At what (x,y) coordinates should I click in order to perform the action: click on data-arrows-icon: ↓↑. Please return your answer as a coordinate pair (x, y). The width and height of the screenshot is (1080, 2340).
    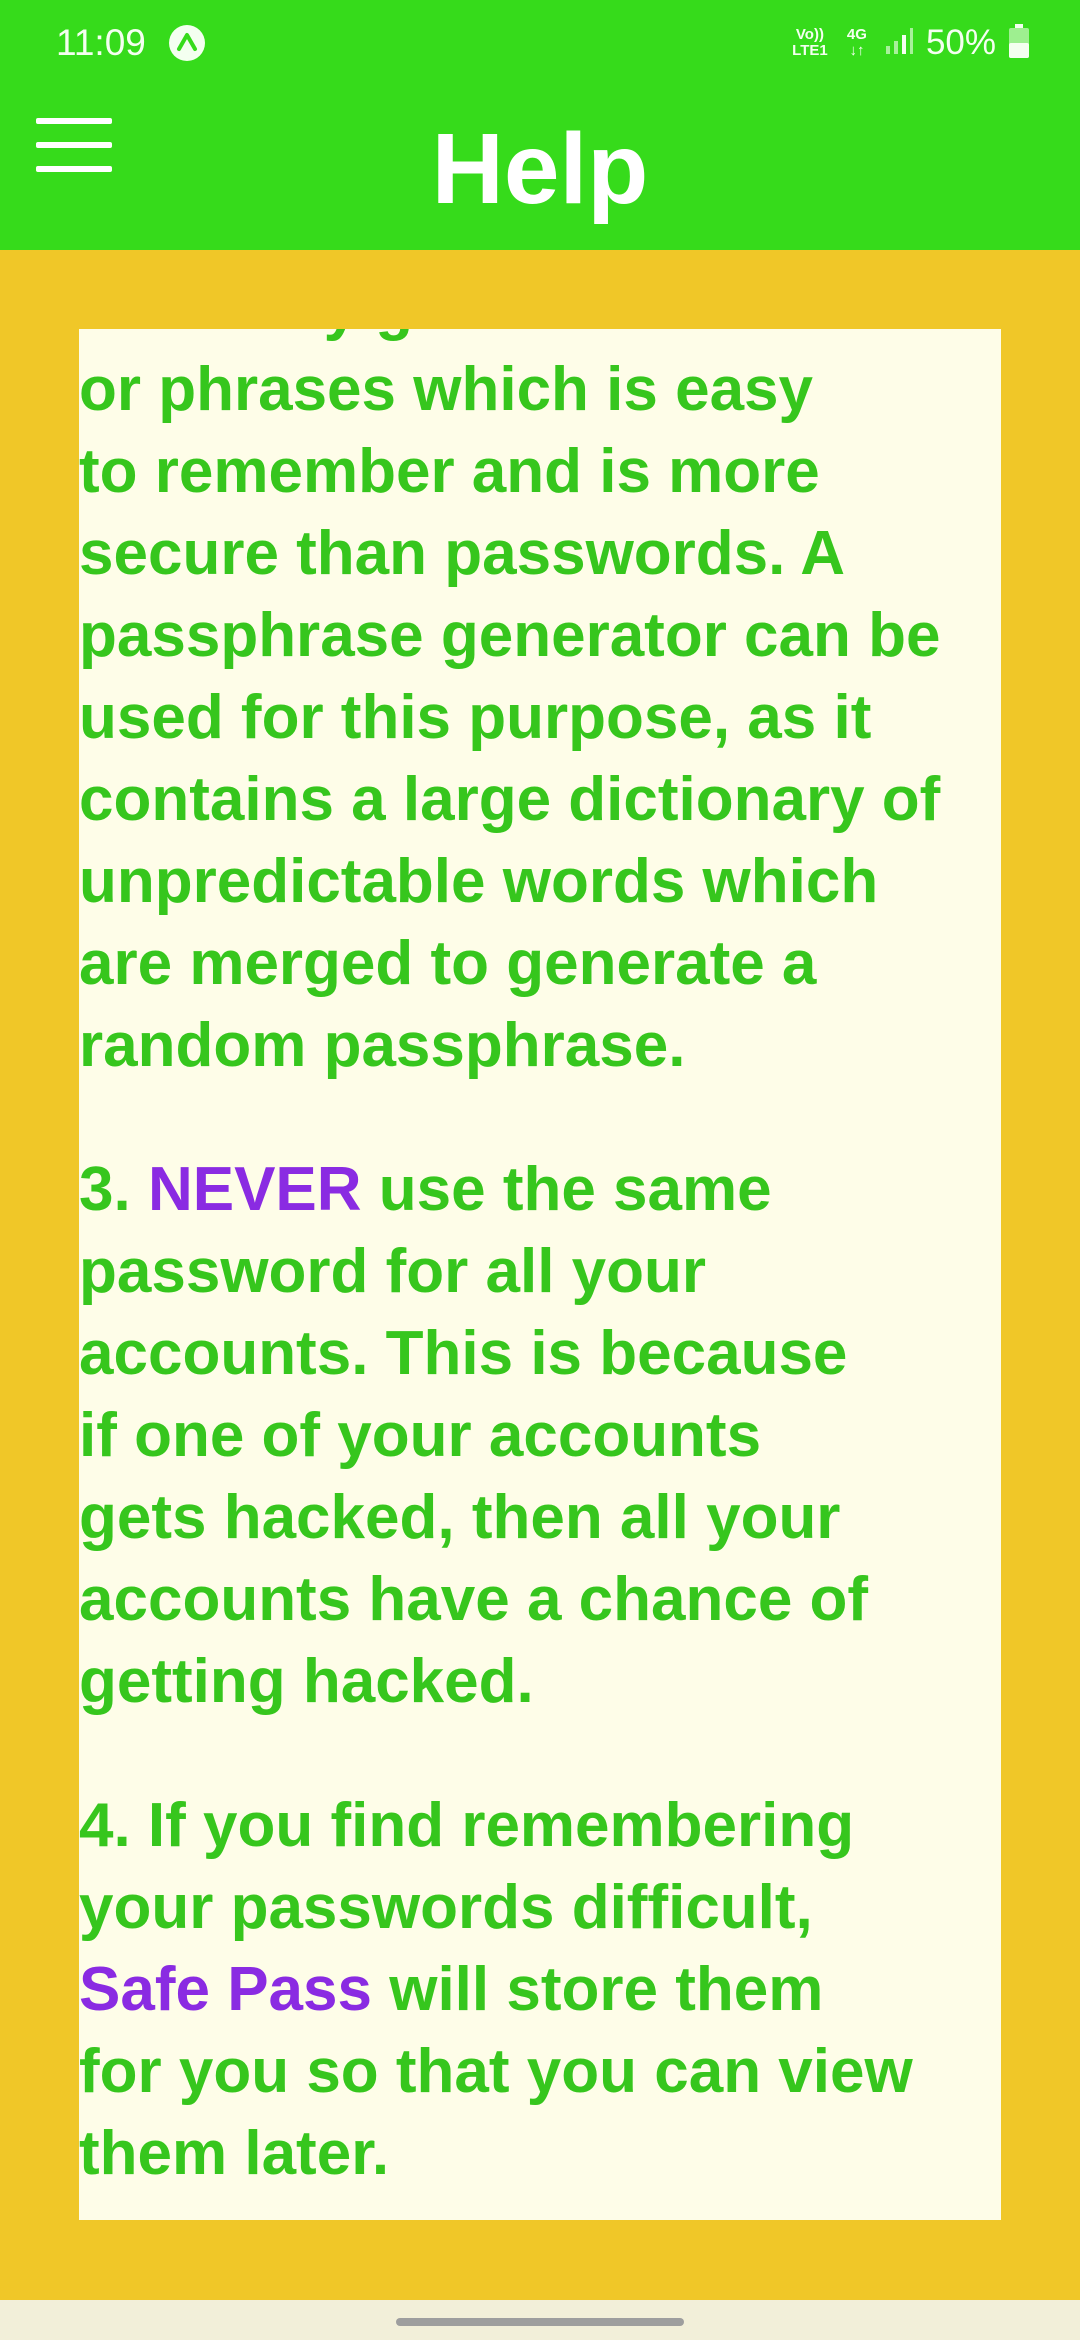
    Looking at the image, I should click on (857, 50).